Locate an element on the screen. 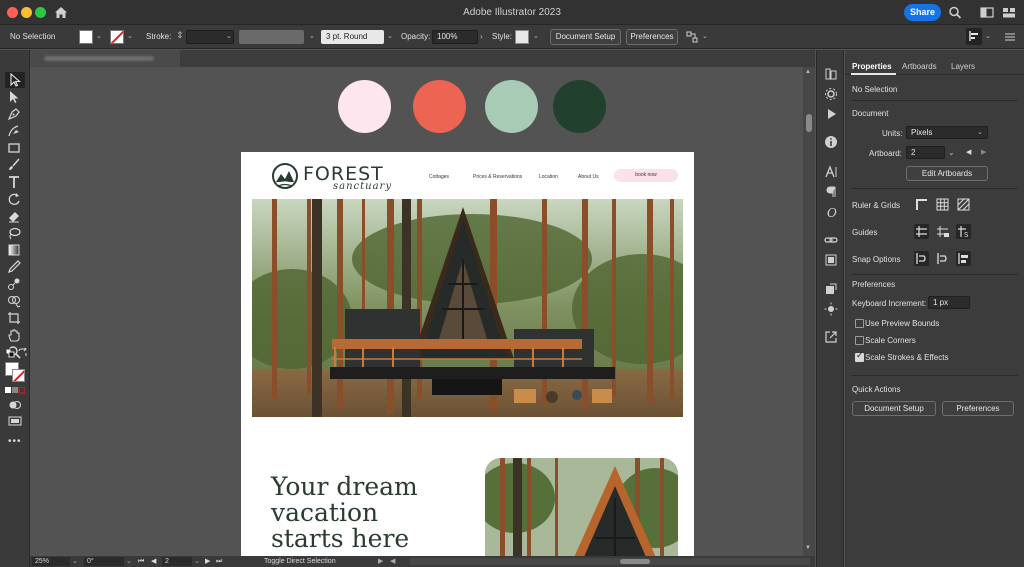  paragraph-panel-button is located at coordinates (831, 192).